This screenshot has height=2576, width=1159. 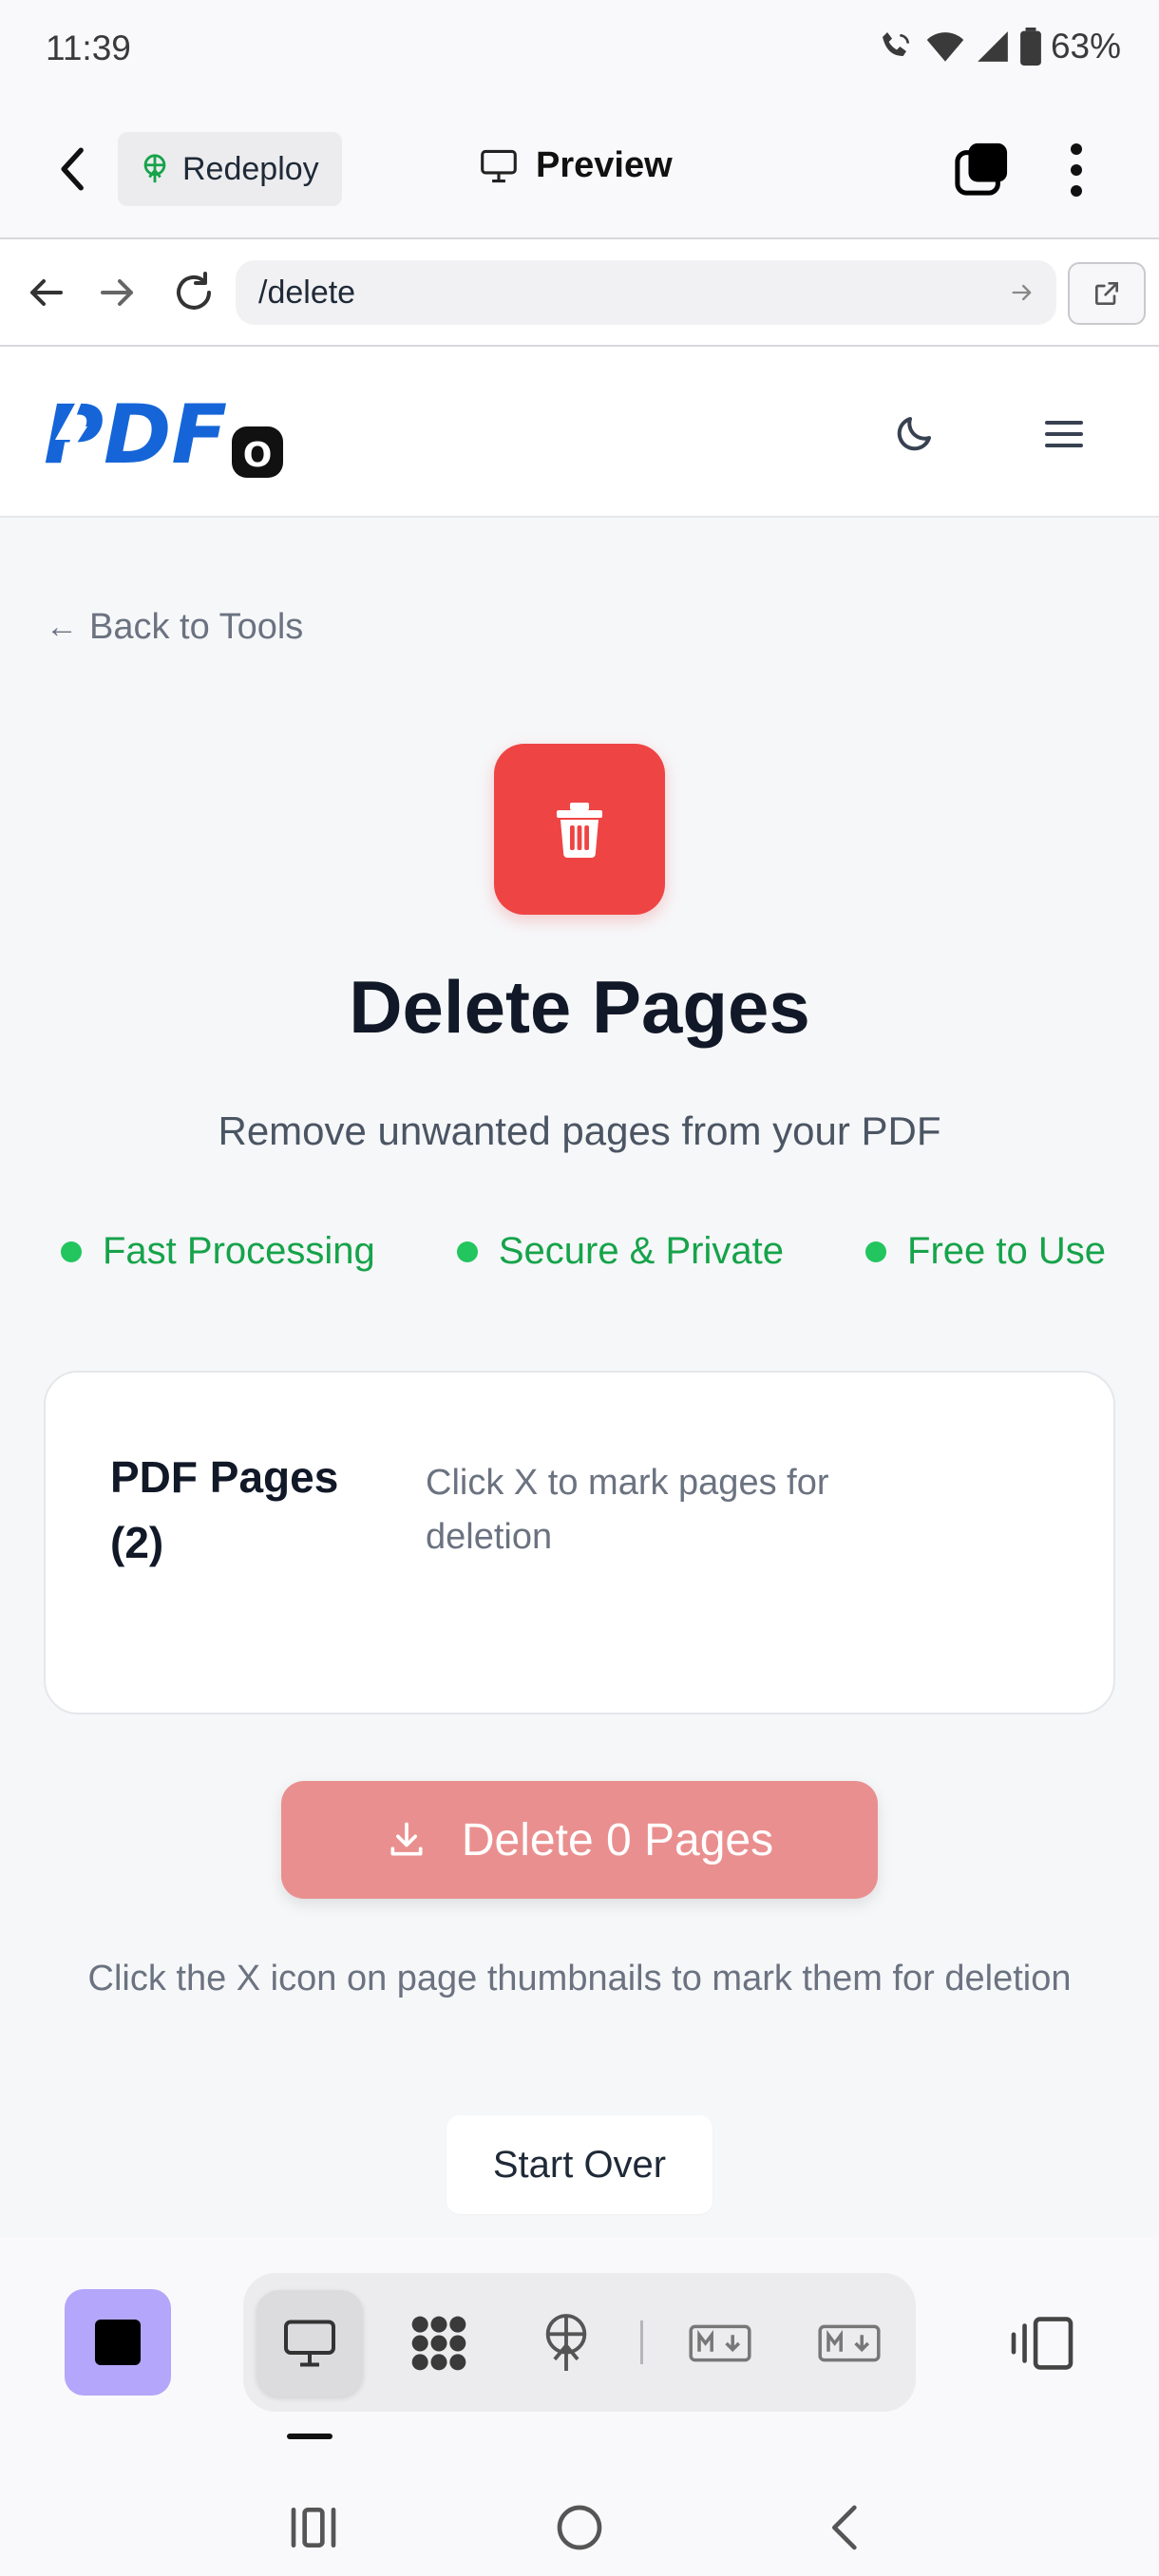 I want to click on status-time: 11:39, so click(x=88, y=47).